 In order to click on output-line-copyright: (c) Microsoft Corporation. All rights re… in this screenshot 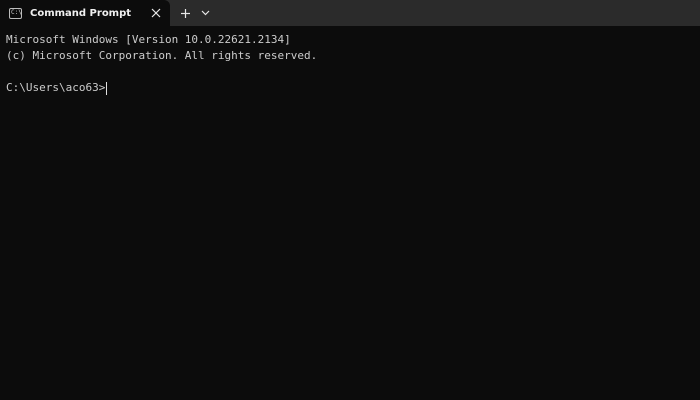, I will do `click(162, 55)`.